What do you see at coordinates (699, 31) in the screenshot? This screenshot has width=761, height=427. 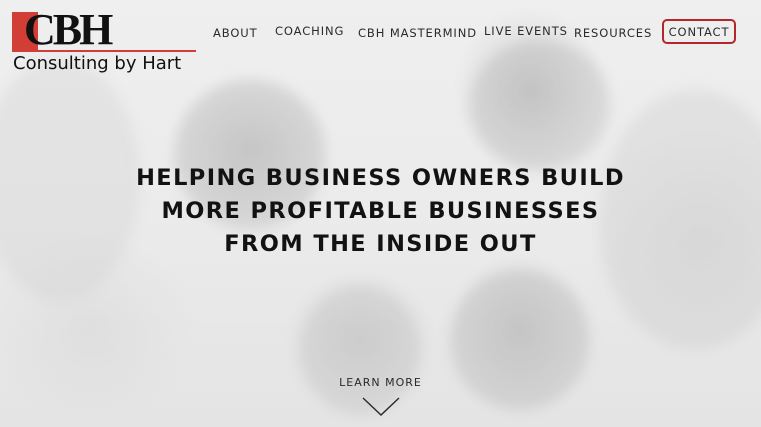 I see `nav-contact-button: CONTACT` at bounding box center [699, 31].